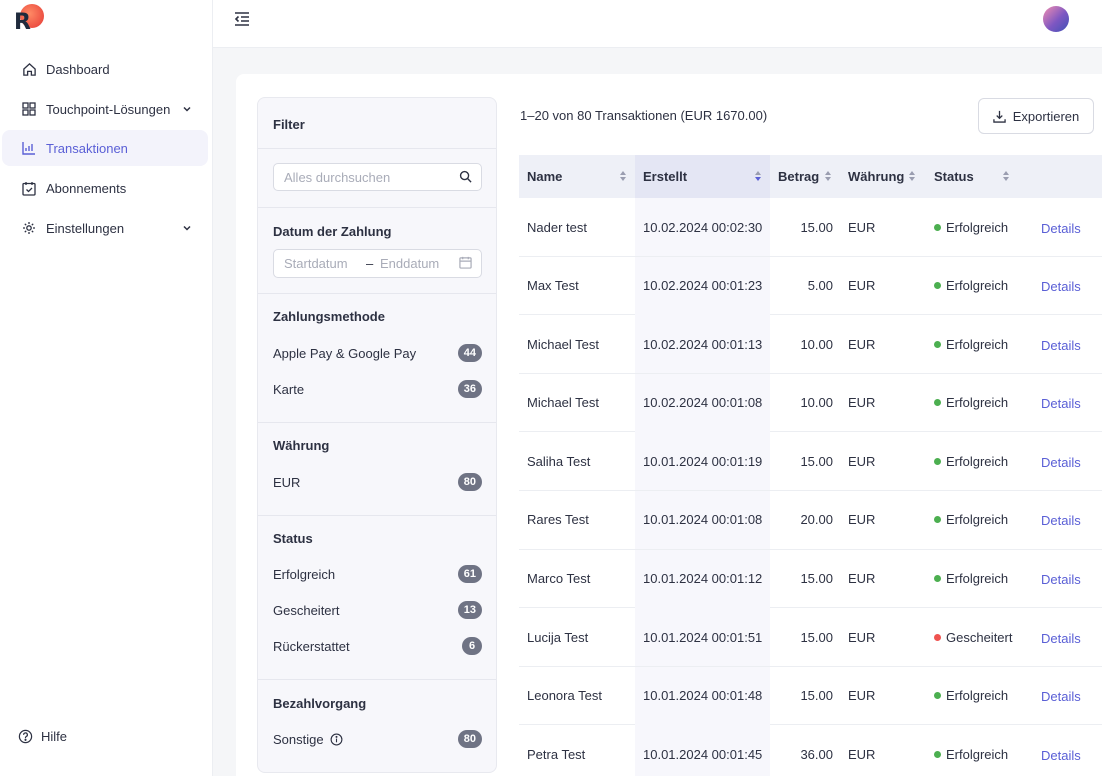 This screenshot has height=776, width=1102. Describe the element at coordinates (377, 482) in the screenshot. I see `filter-option-eur: EUR 80` at that location.